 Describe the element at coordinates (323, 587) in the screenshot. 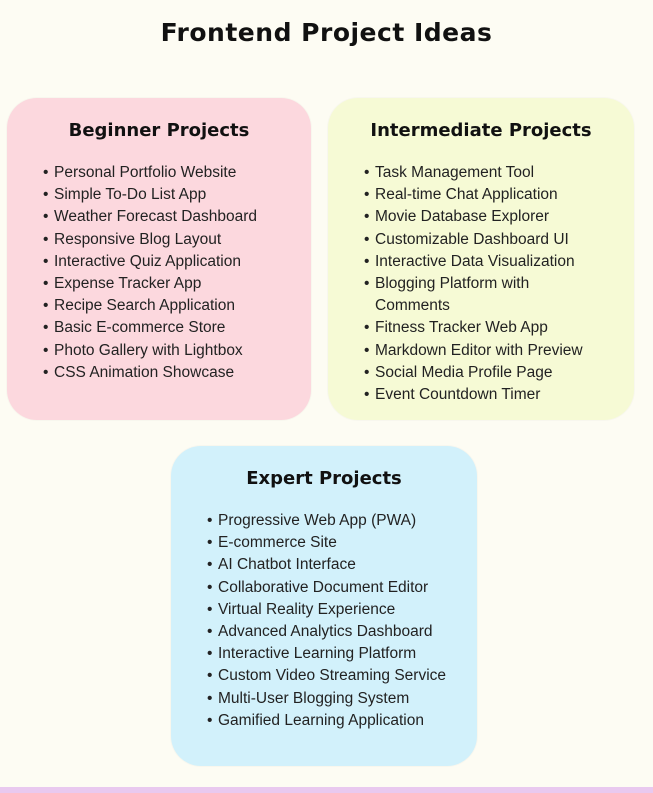

I see `list-item-label: Collaborative Document Editor` at that location.